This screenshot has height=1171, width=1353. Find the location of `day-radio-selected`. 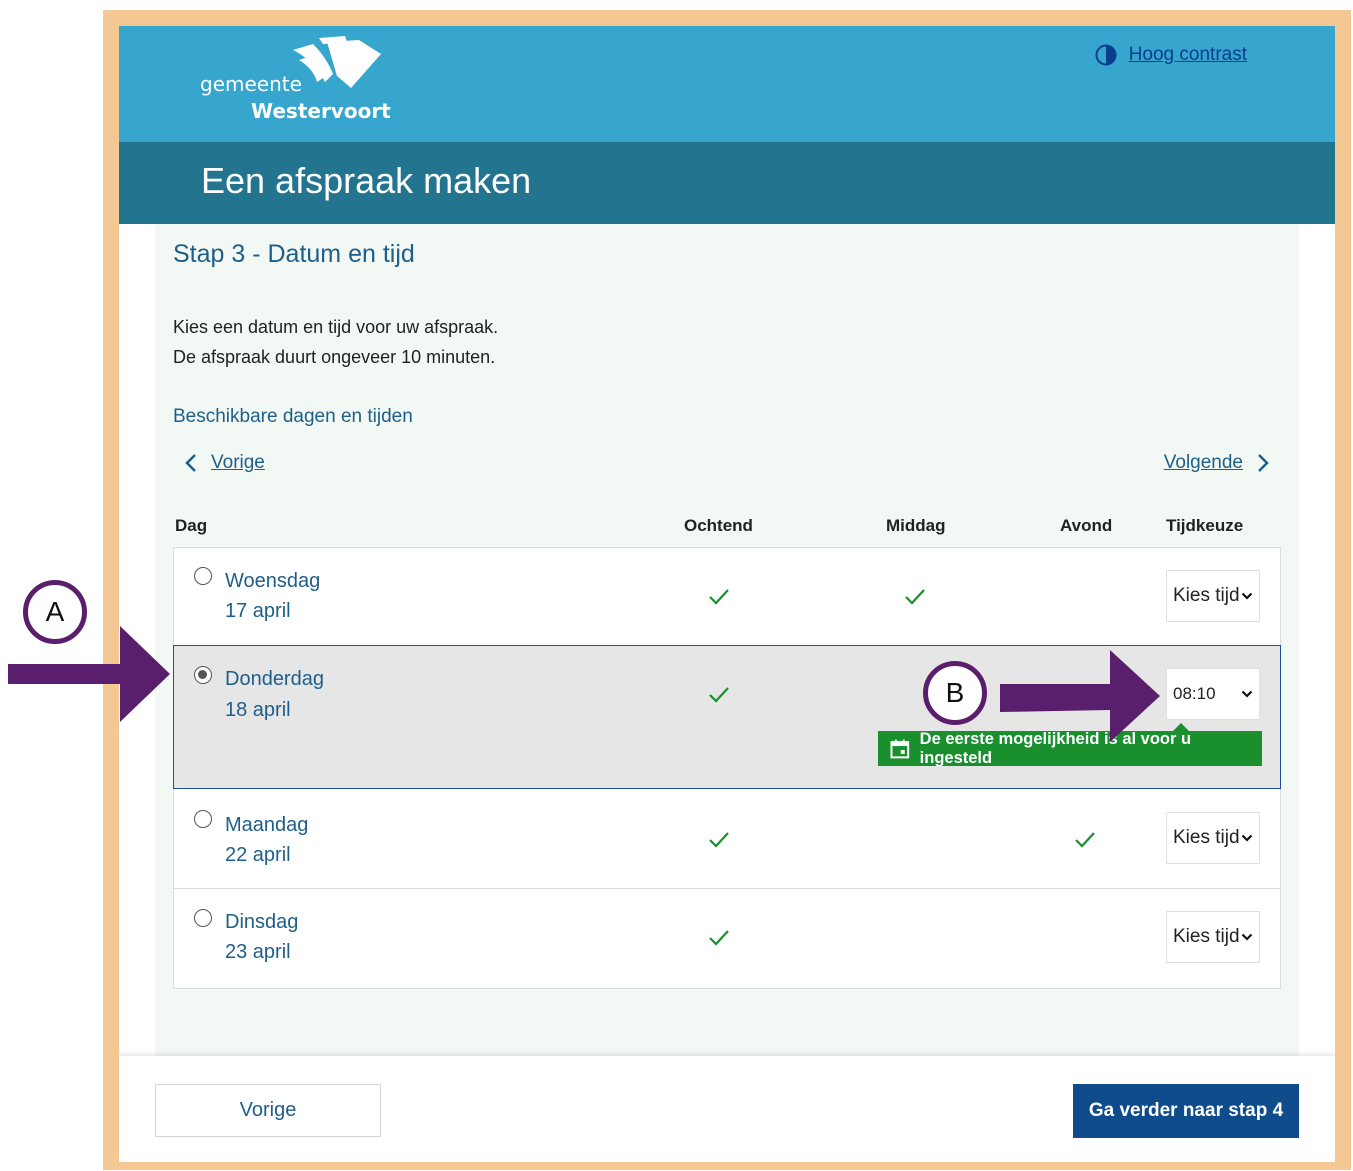

day-radio-selected is located at coordinates (203, 675).